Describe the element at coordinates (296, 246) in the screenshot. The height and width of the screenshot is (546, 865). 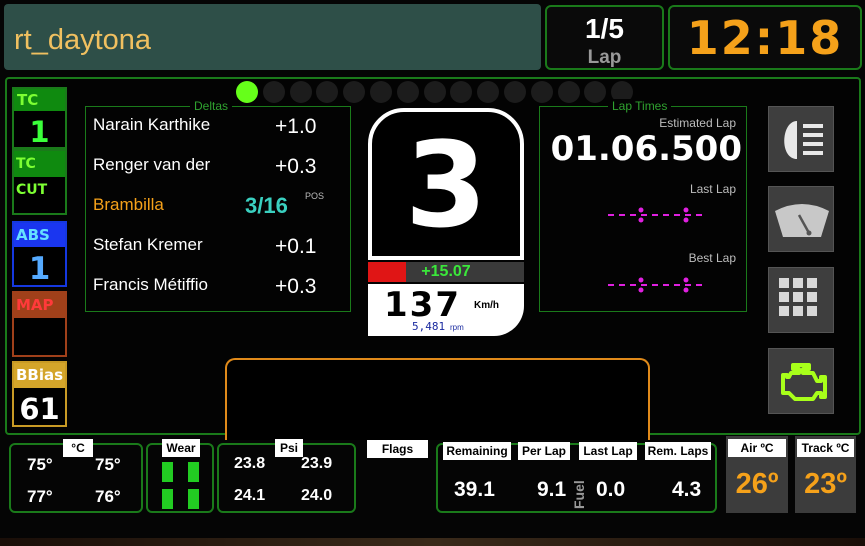
I see `delta-value: +0.1` at that location.